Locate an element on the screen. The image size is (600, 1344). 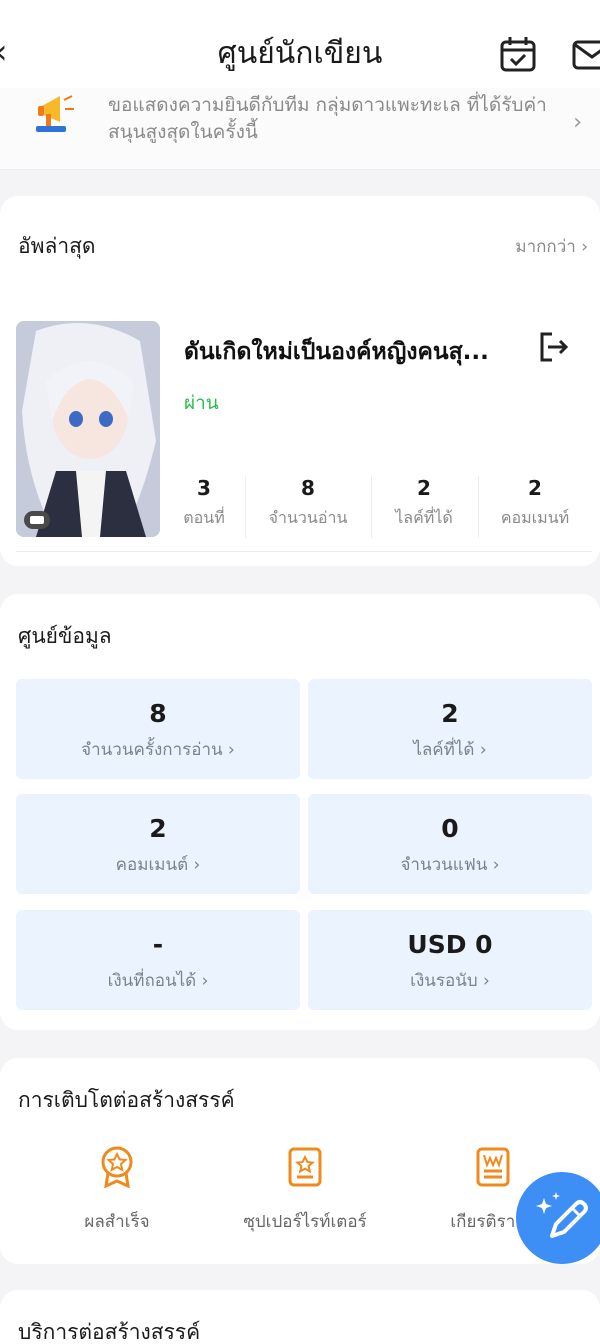
stat-comments: 2 คอมเมนท์ is located at coordinates (535, 501).